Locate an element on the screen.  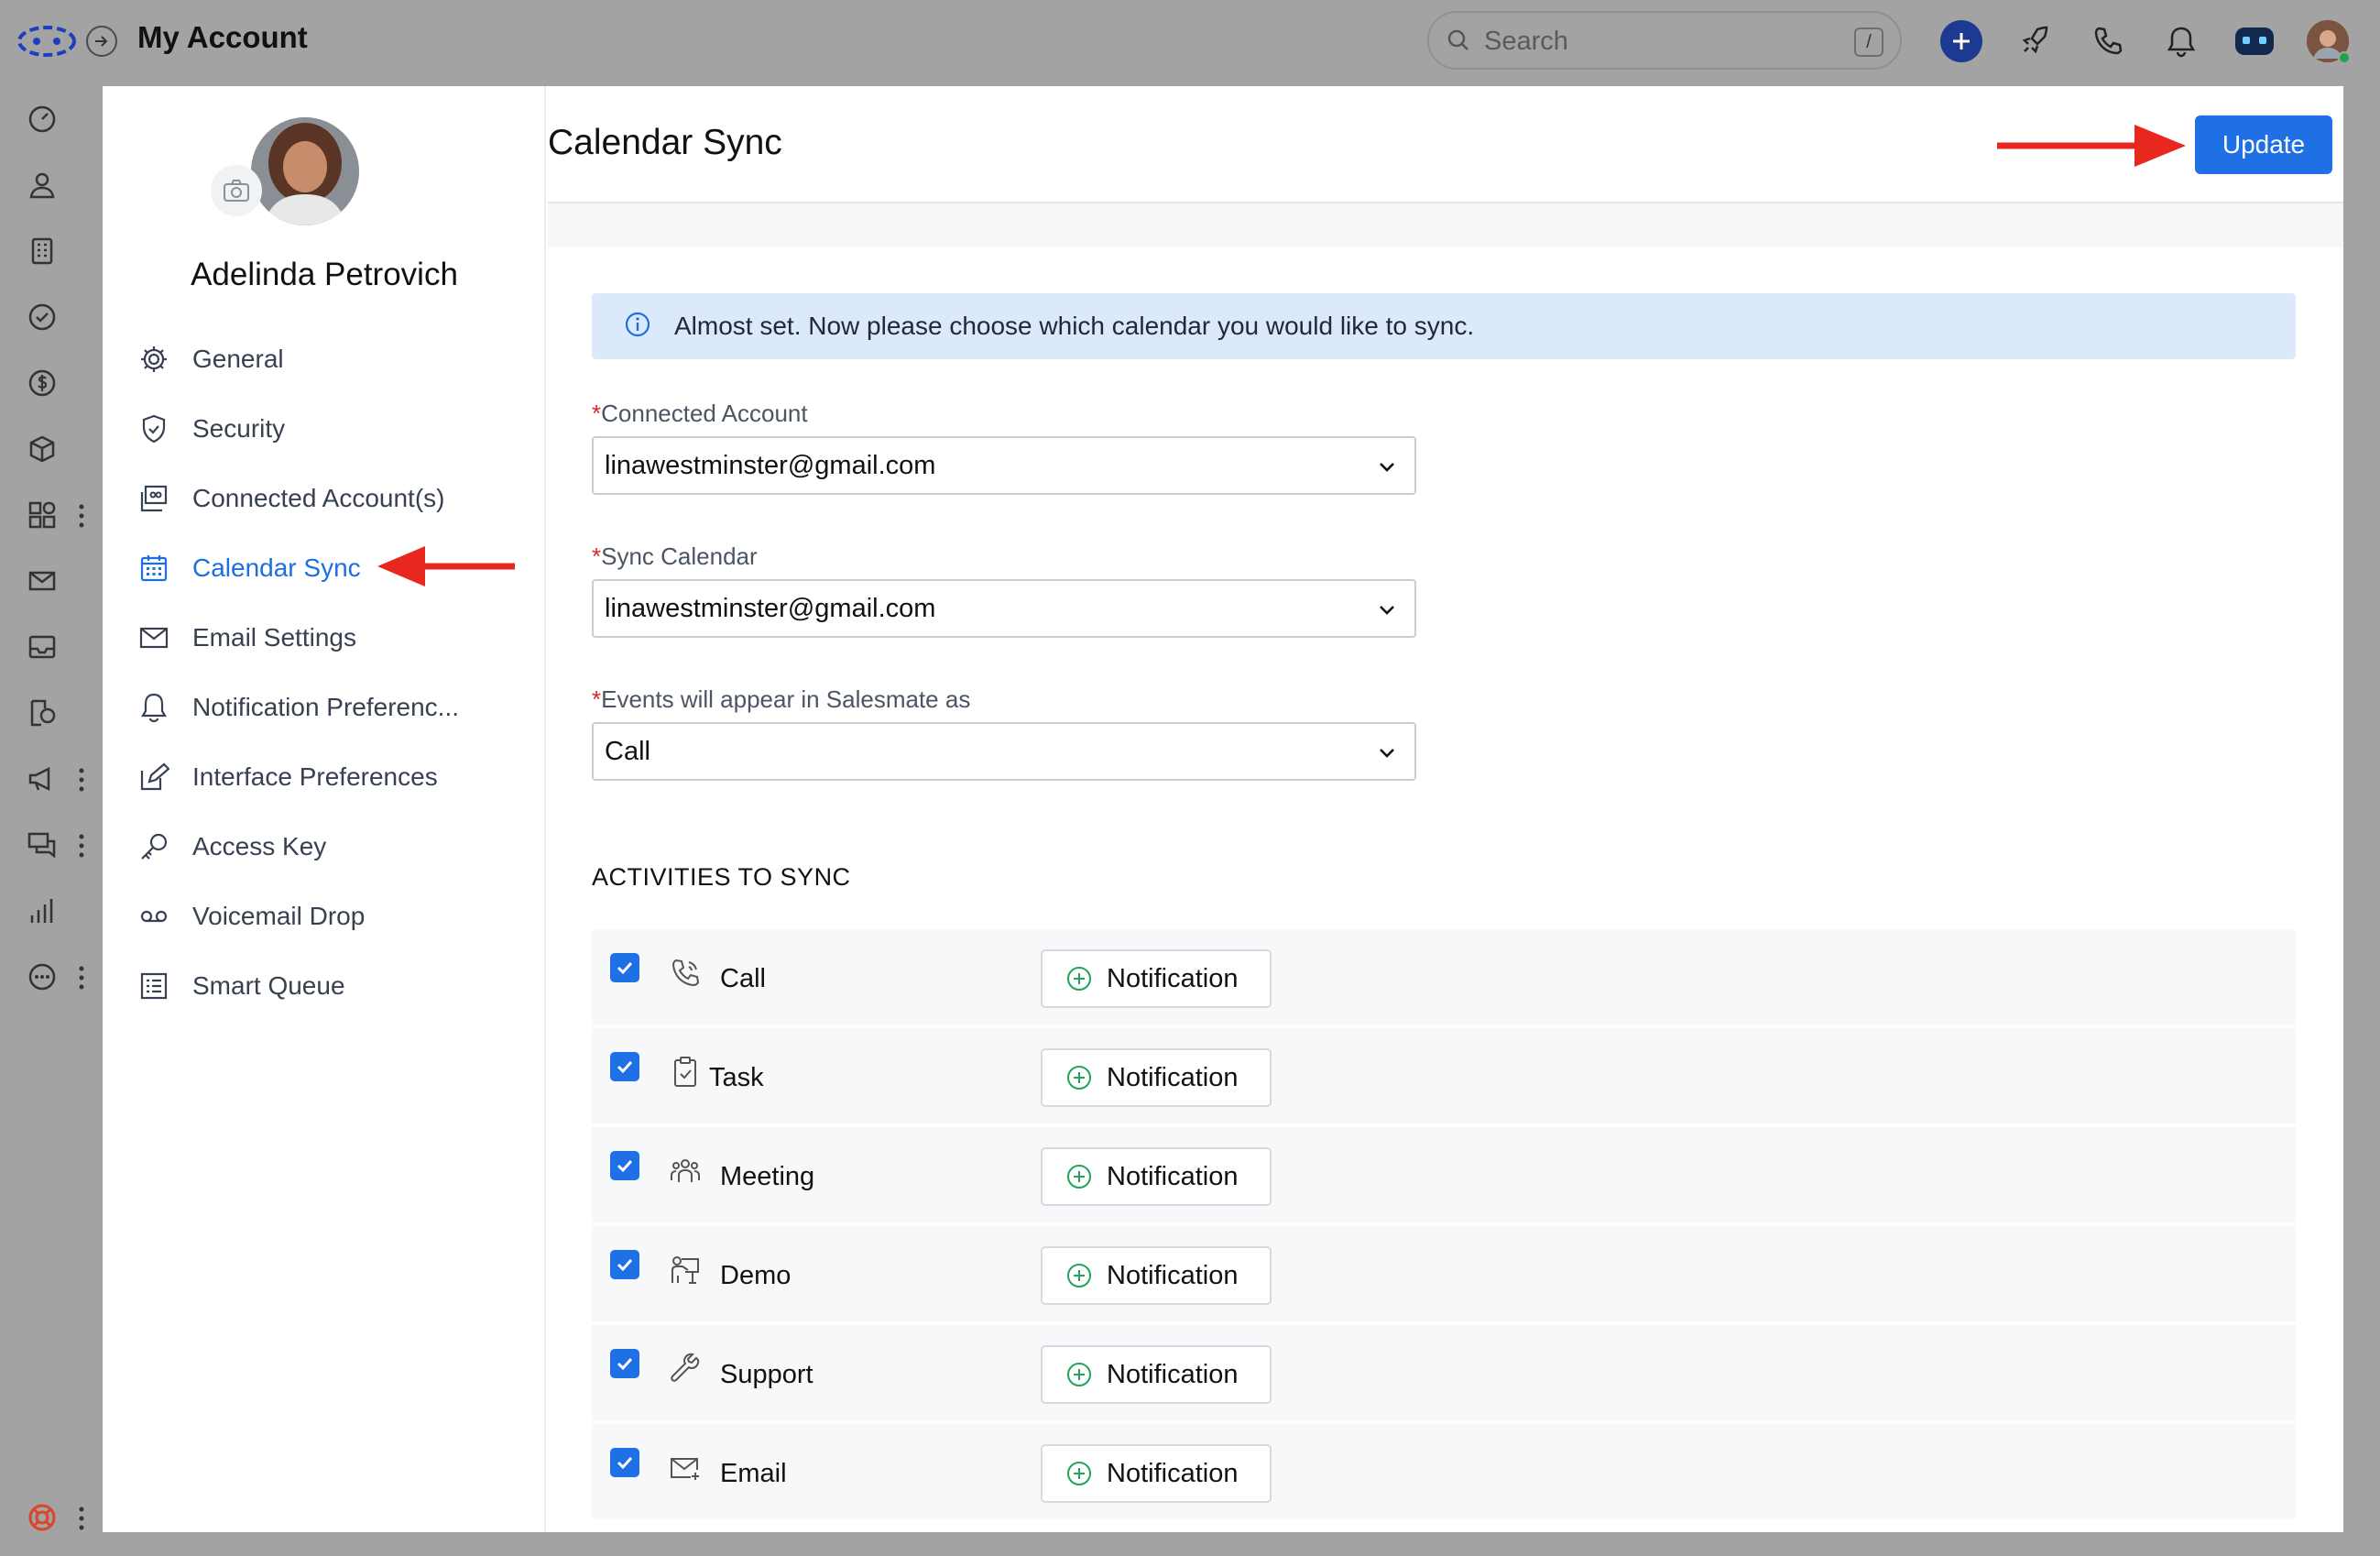
people-group-icon is located at coordinates (685, 1171).